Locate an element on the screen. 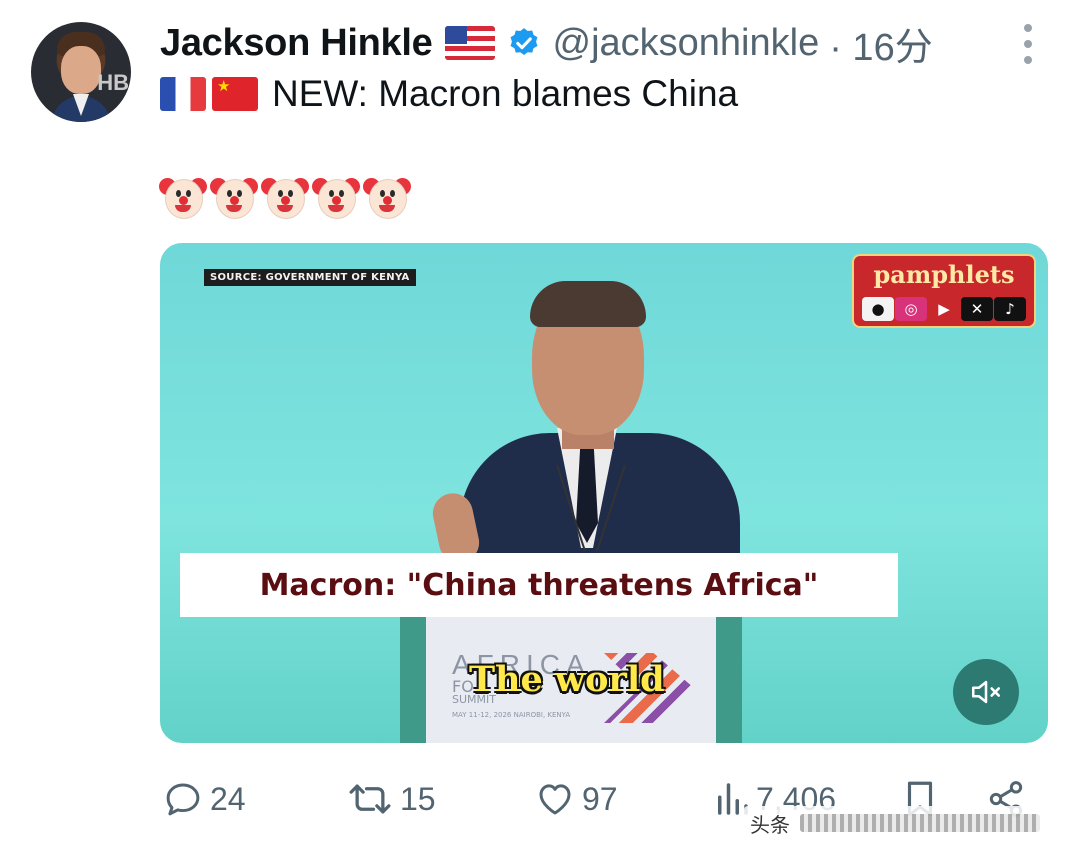  tweet-time: · 16分 is located at coordinates (880, 43).